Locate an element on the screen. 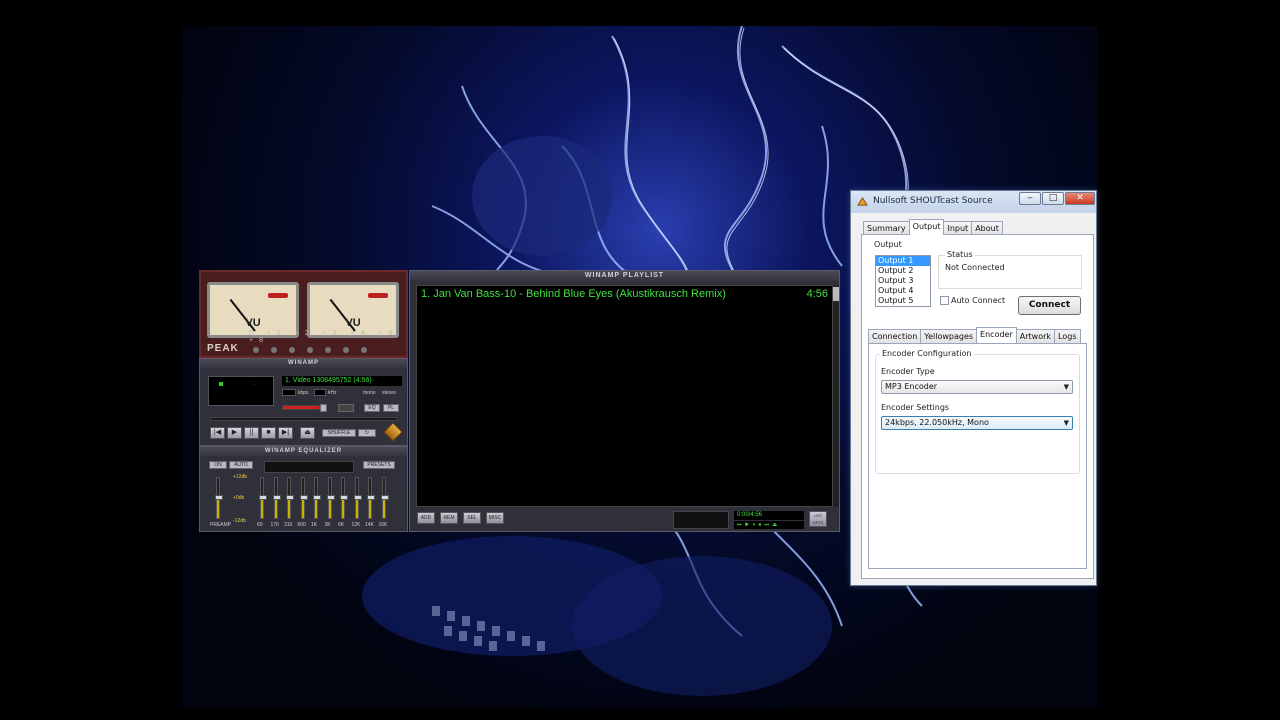 The height and width of the screenshot is (720, 1280). tab-about: About is located at coordinates (987, 228).